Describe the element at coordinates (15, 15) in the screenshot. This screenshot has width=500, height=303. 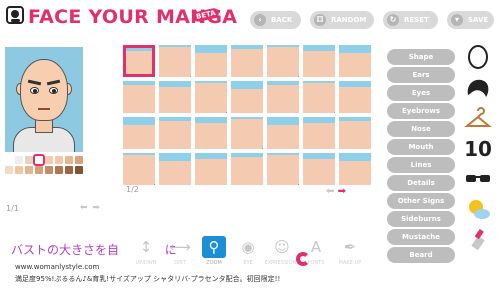
I see `logo-icon` at that location.